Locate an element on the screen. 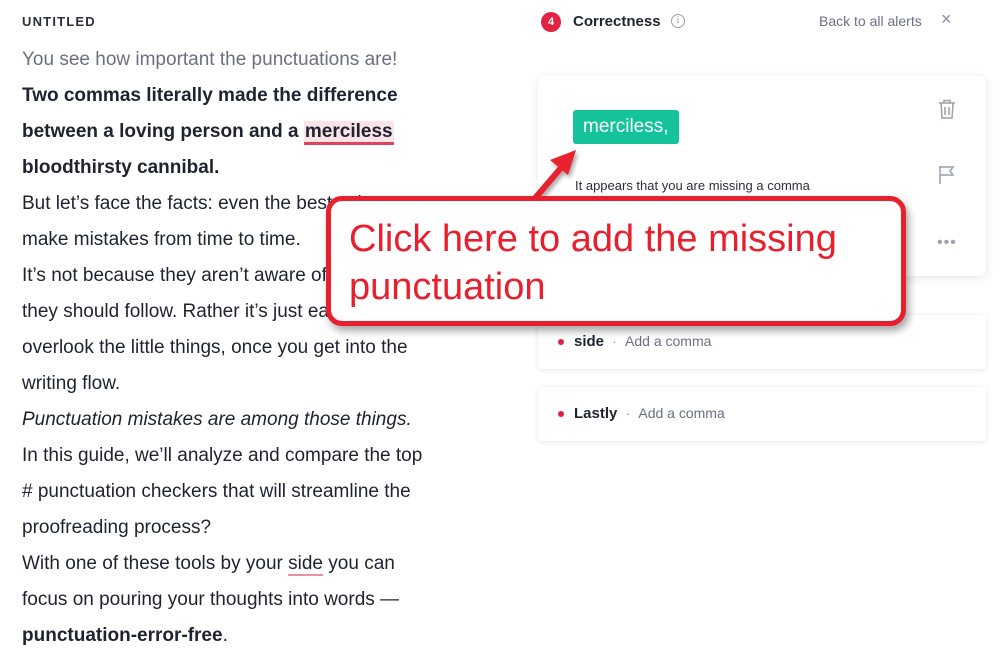  text-span: With one of these tools by your is located at coordinates (155, 563).